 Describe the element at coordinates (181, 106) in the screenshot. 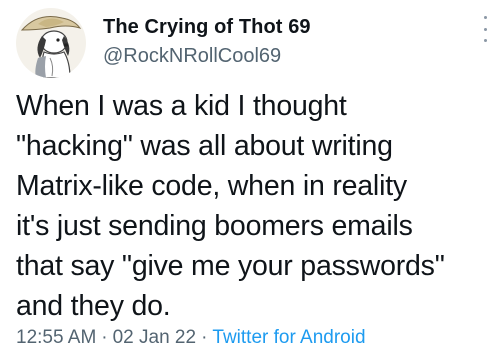

I see `tweet-text-line: When I was a kid I thought` at that location.